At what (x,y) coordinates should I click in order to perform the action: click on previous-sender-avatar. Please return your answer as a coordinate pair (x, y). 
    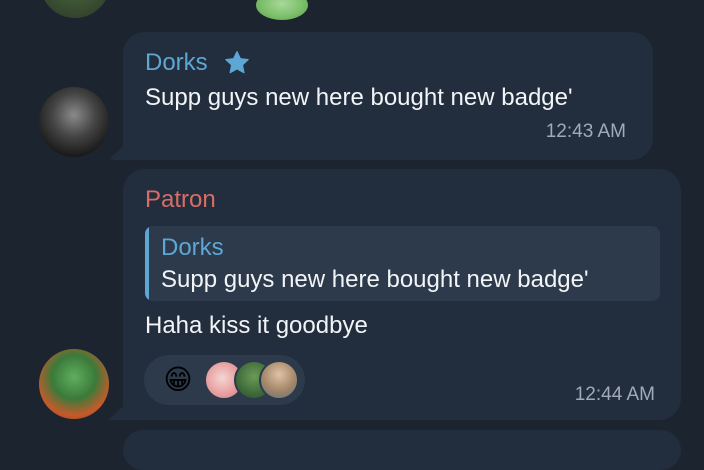
    Looking at the image, I should click on (75, 9).